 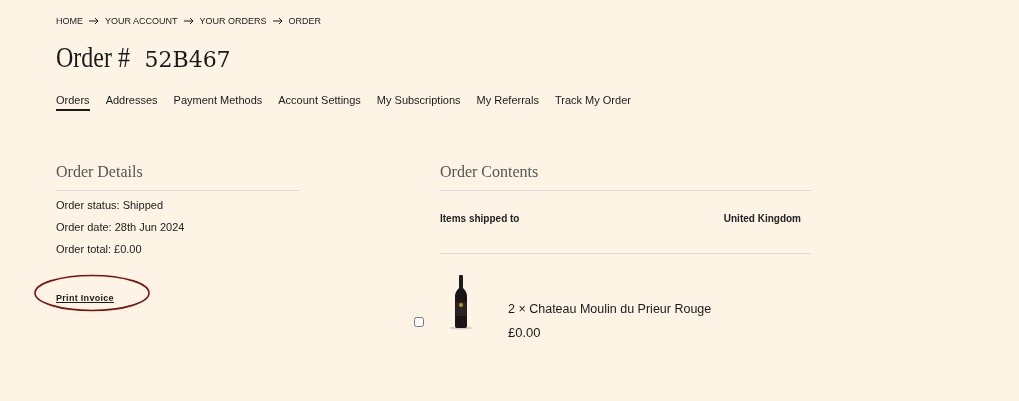 I want to click on order-info-text: Order total: £0.00, so click(x=99, y=250).